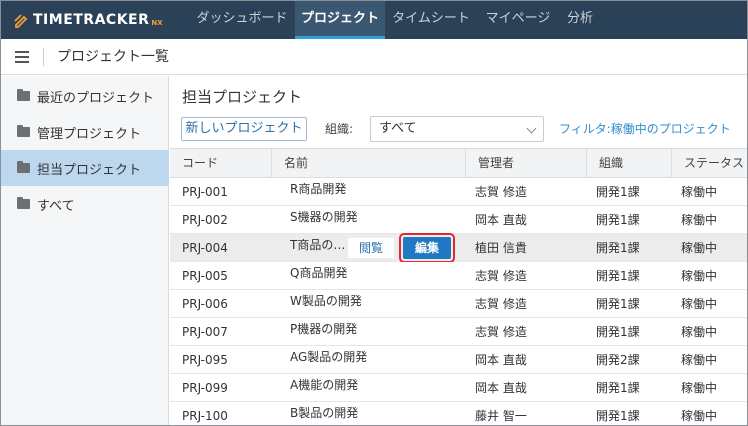 The image size is (748, 426). I want to click on cell-code: PRJ-007, so click(205, 332).